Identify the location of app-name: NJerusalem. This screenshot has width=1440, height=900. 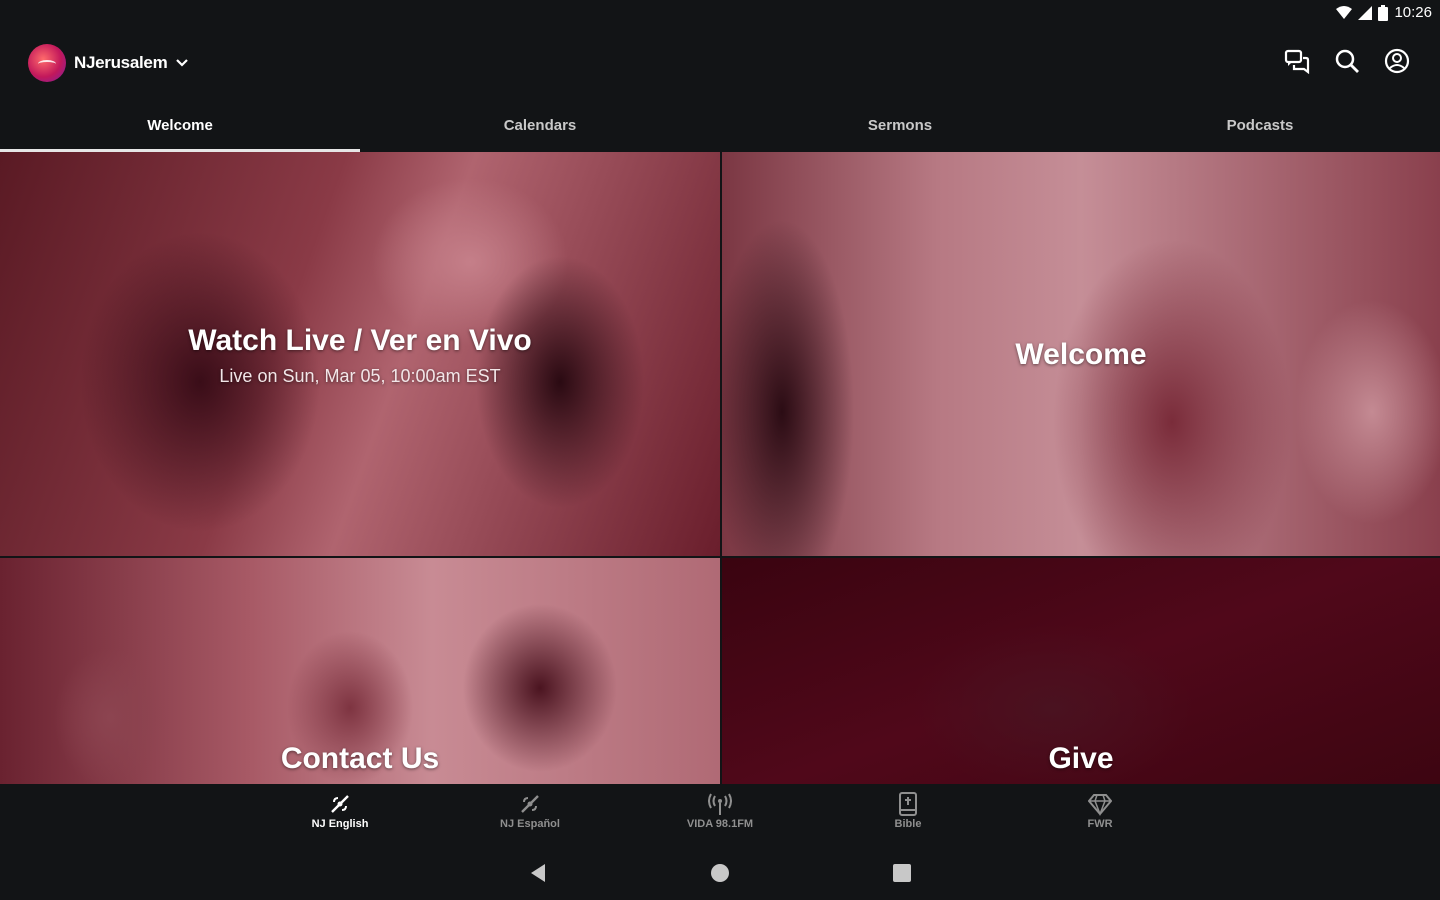
(121, 62).